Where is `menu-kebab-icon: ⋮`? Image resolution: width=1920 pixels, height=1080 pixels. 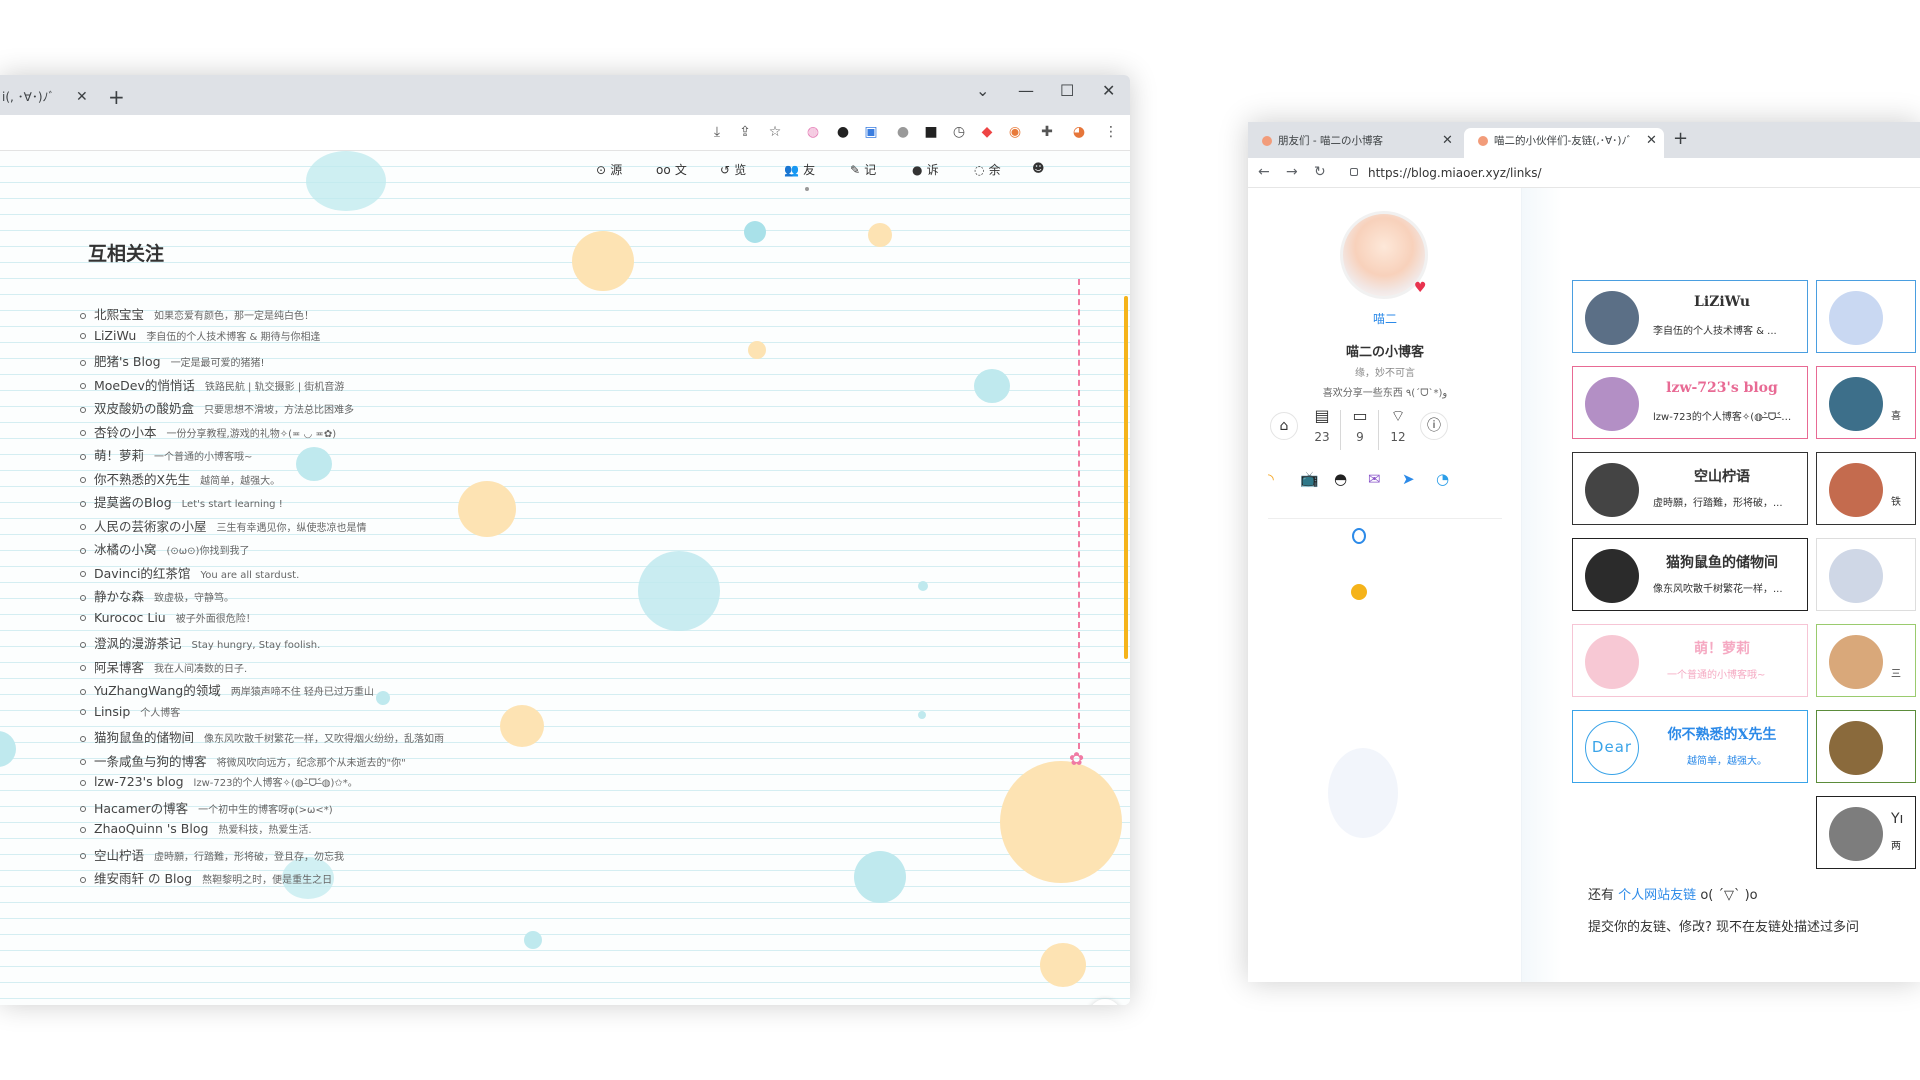
menu-kebab-icon: ⋮ is located at coordinates (1111, 132).